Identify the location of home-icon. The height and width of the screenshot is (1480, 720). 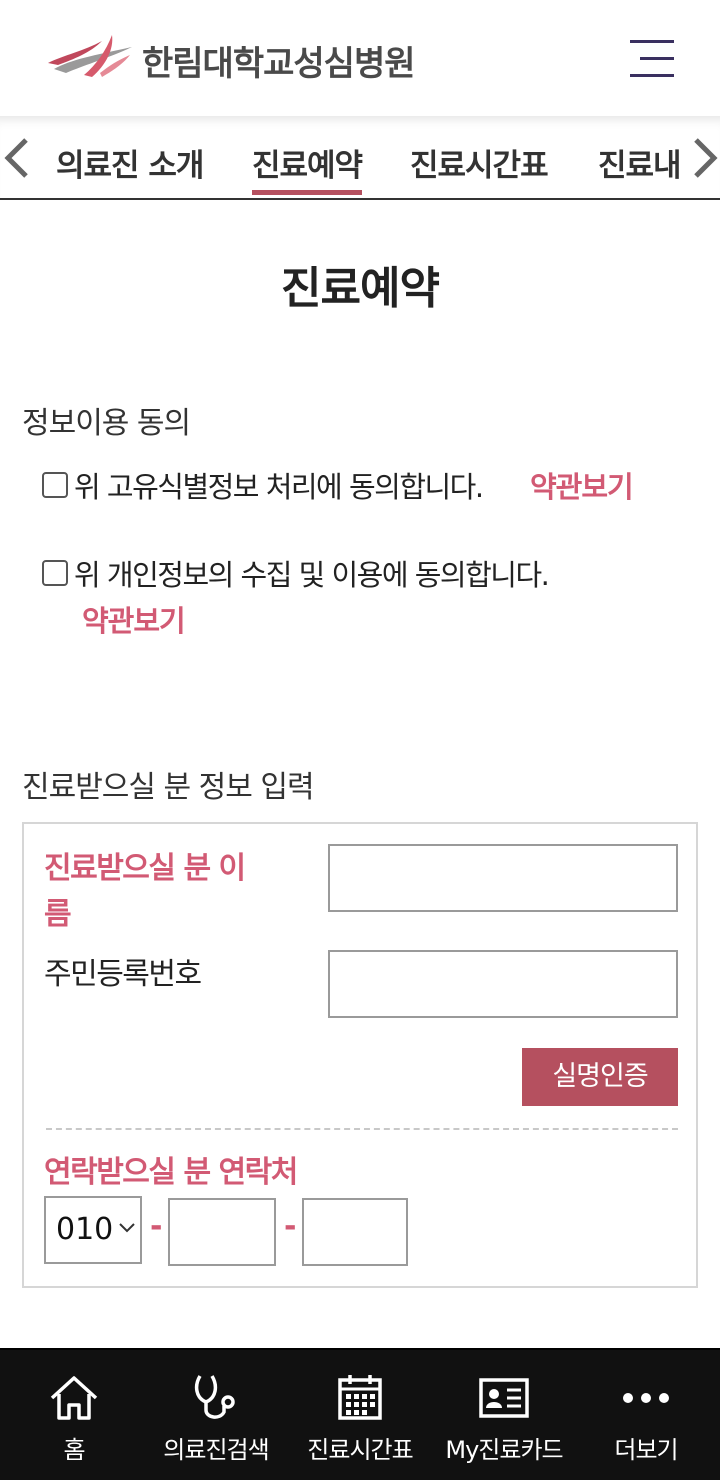
(74, 1398).